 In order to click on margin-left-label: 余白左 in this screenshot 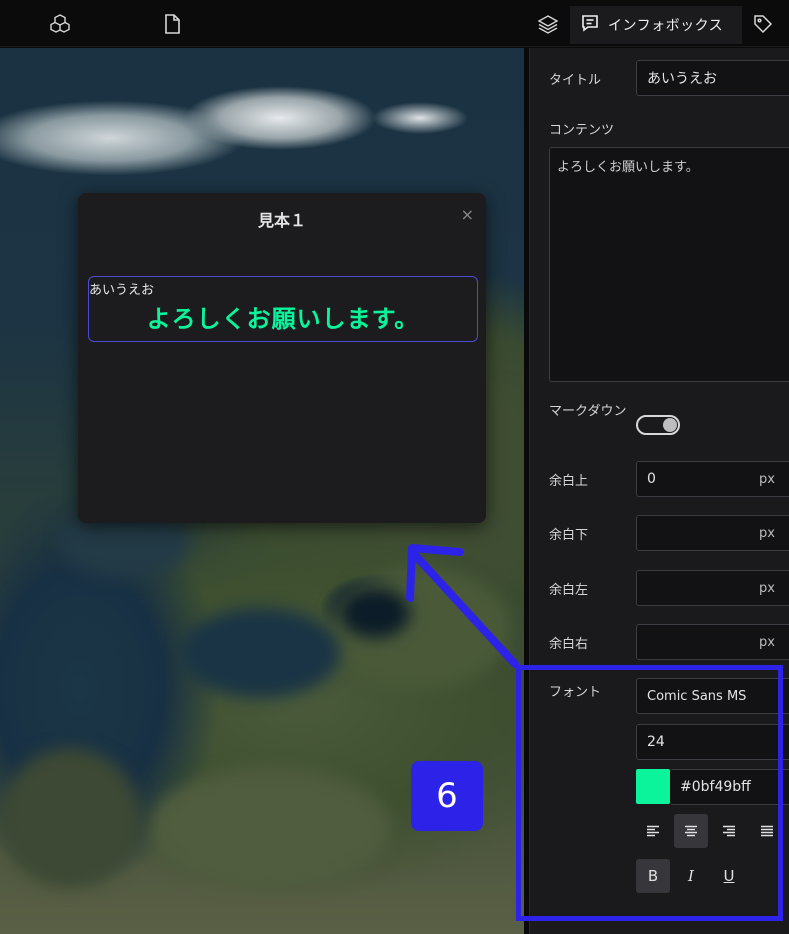, I will do `click(569, 590)`.